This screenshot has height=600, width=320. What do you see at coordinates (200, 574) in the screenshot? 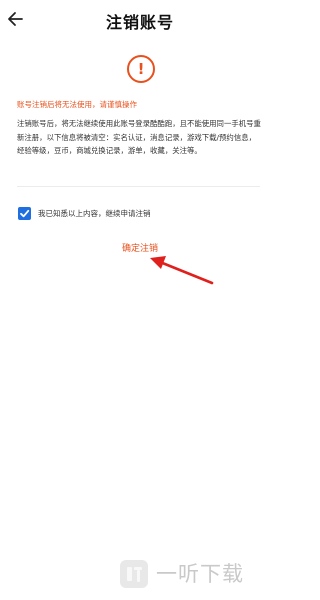
I see `watermark-text: 一听下载` at bounding box center [200, 574].